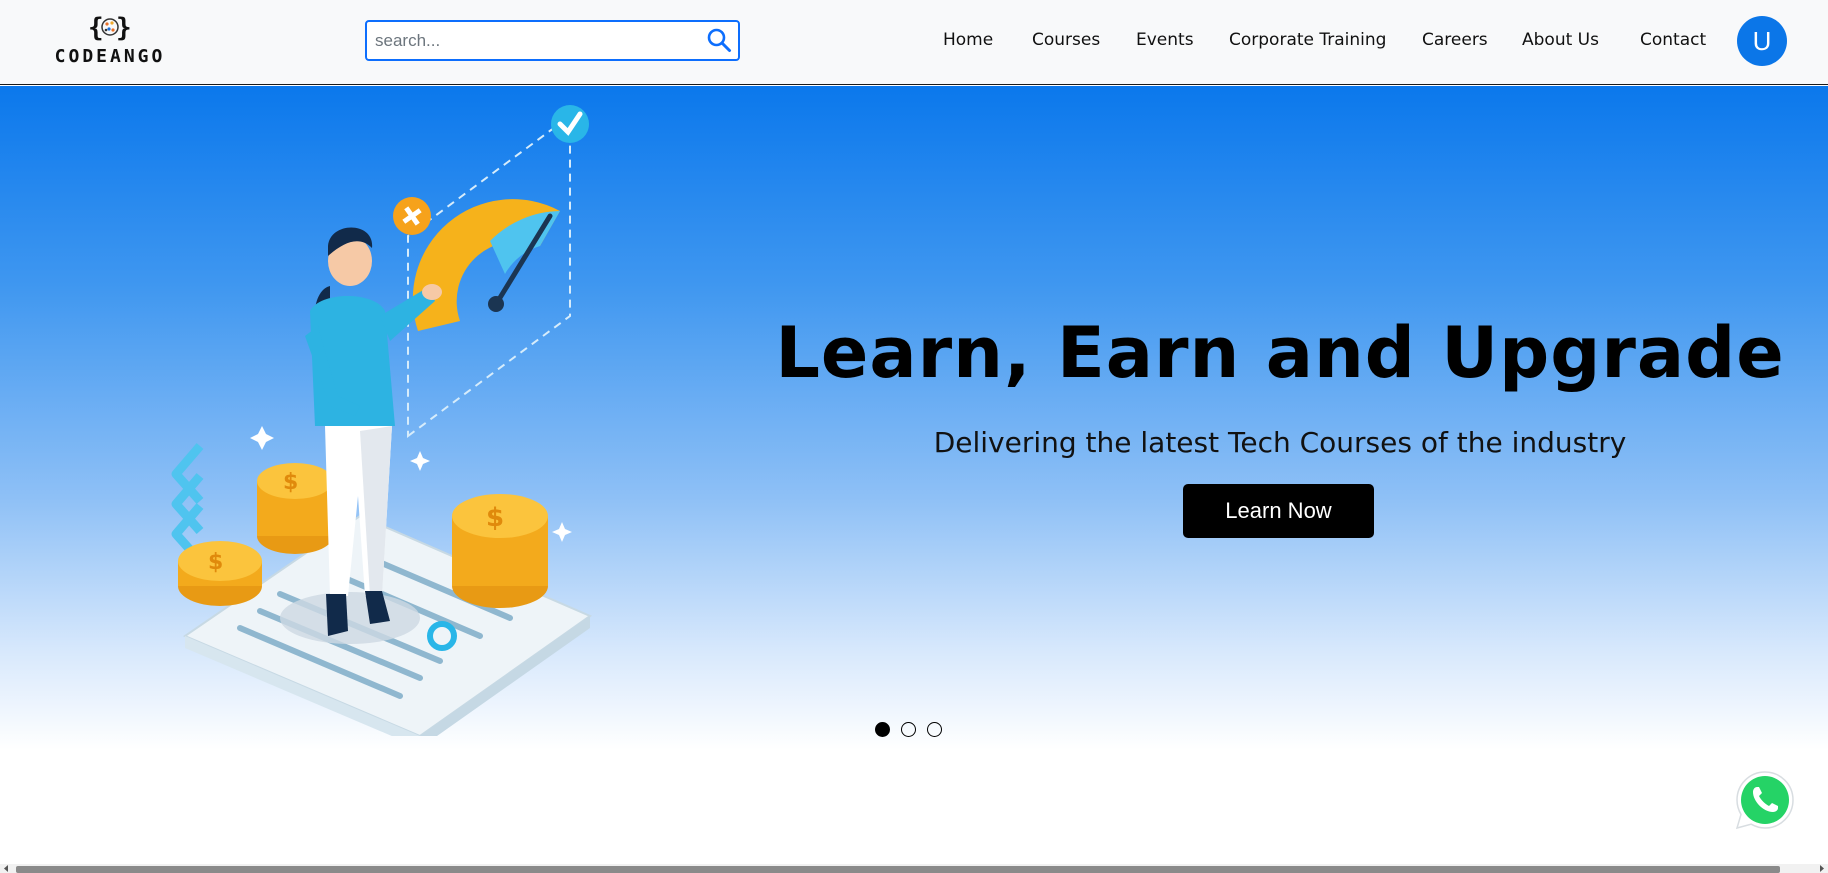 The image size is (1828, 873). I want to click on scroll-left-arrow-icon, so click(6, 868).